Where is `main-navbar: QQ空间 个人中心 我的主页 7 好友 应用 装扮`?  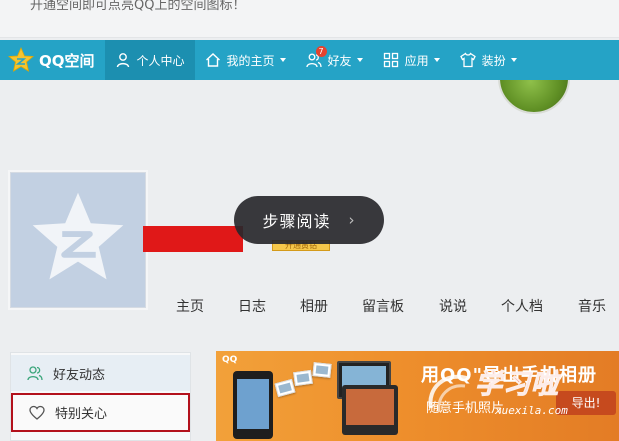
main-navbar: QQ空间 个人中心 我的主页 7 好友 应用 装扮 is located at coordinates (309, 60).